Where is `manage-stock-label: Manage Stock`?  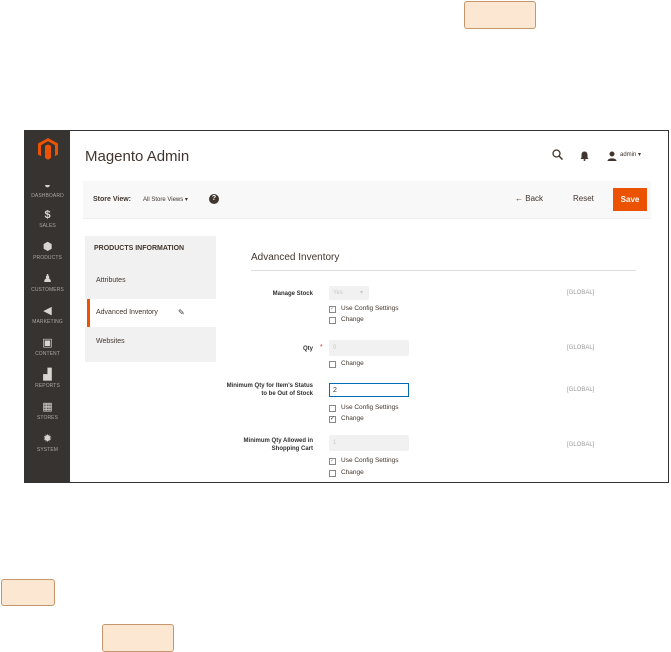 manage-stock-label: Manage Stock is located at coordinates (292, 294).